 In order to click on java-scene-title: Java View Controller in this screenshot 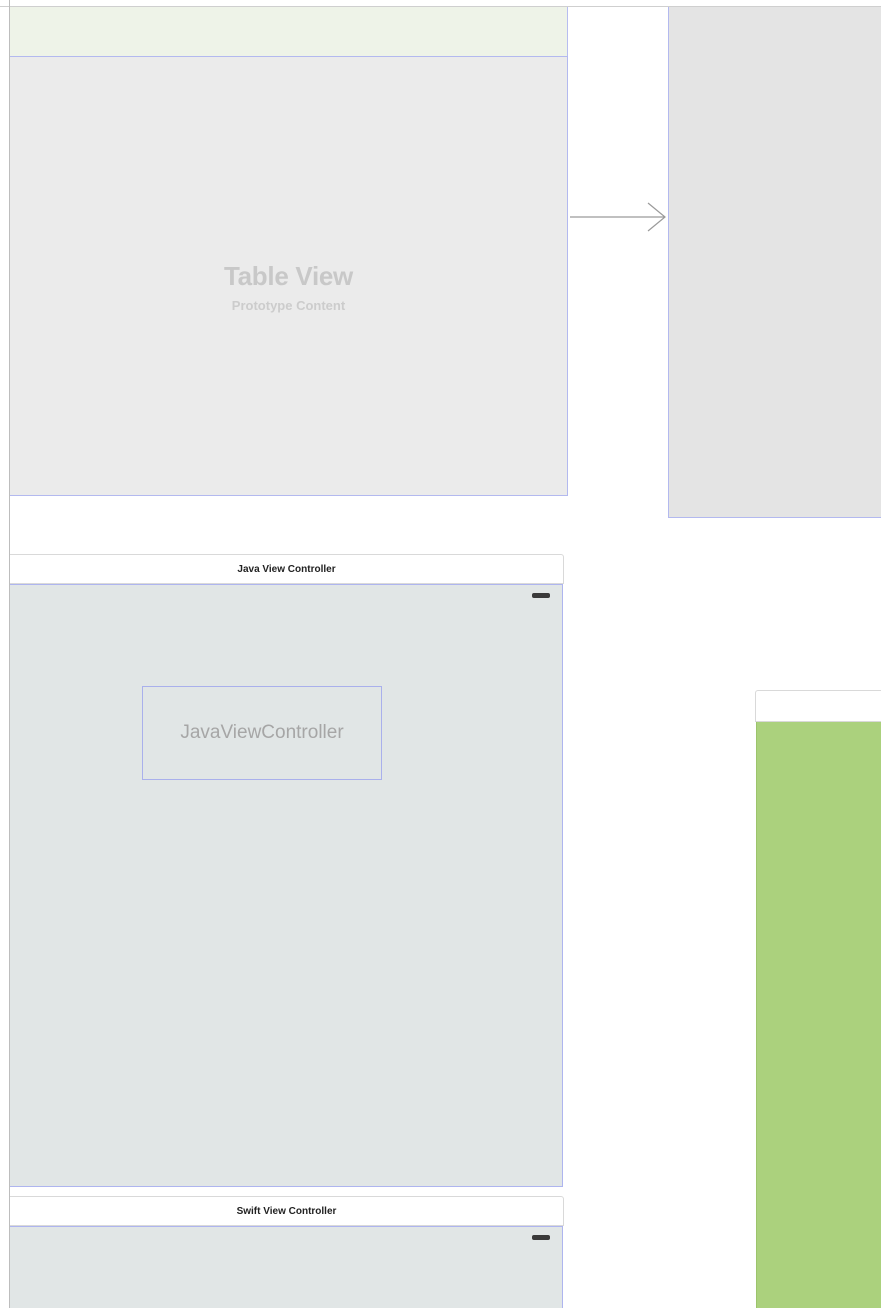, I will do `click(286, 569)`.